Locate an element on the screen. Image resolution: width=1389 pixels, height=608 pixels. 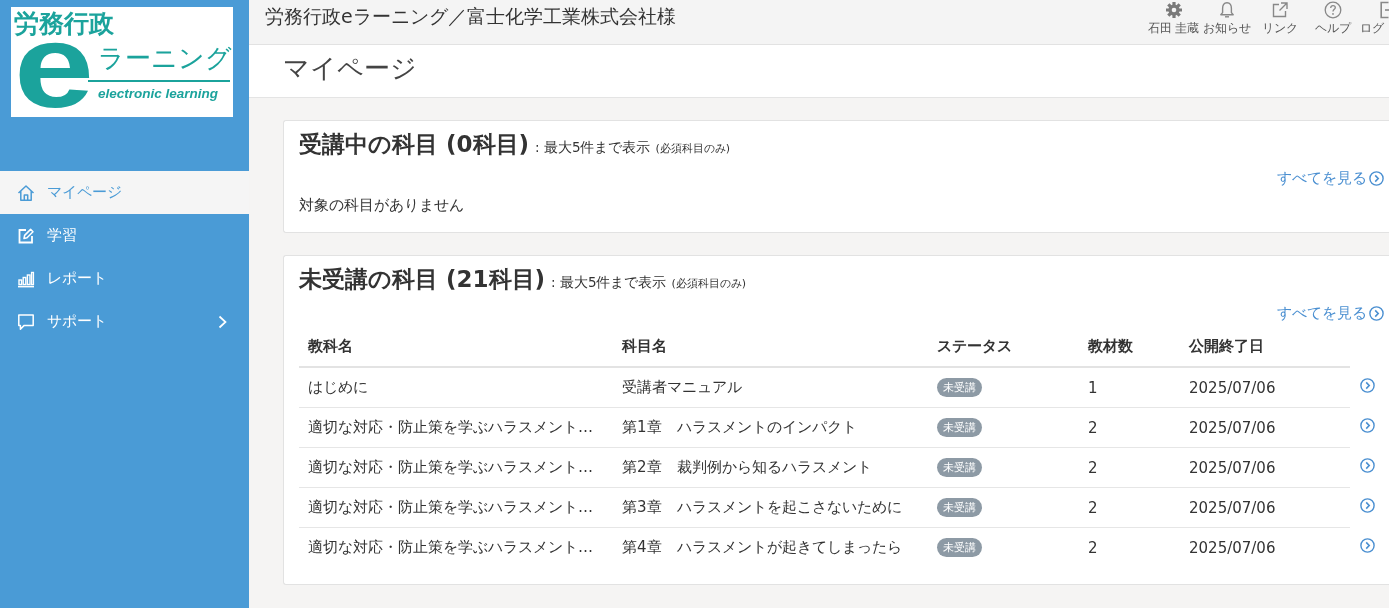
table-cell: 受講者マニュアル is located at coordinates (770, 387).